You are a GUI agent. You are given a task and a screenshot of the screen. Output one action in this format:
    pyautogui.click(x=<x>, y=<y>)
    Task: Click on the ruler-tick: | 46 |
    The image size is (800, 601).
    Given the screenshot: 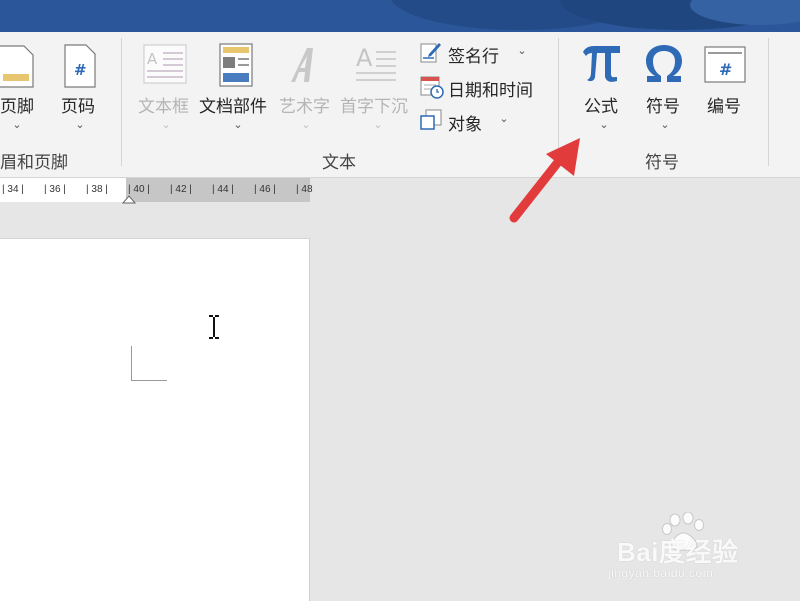 What is the action you would take?
    pyautogui.click(x=265, y=189)
    